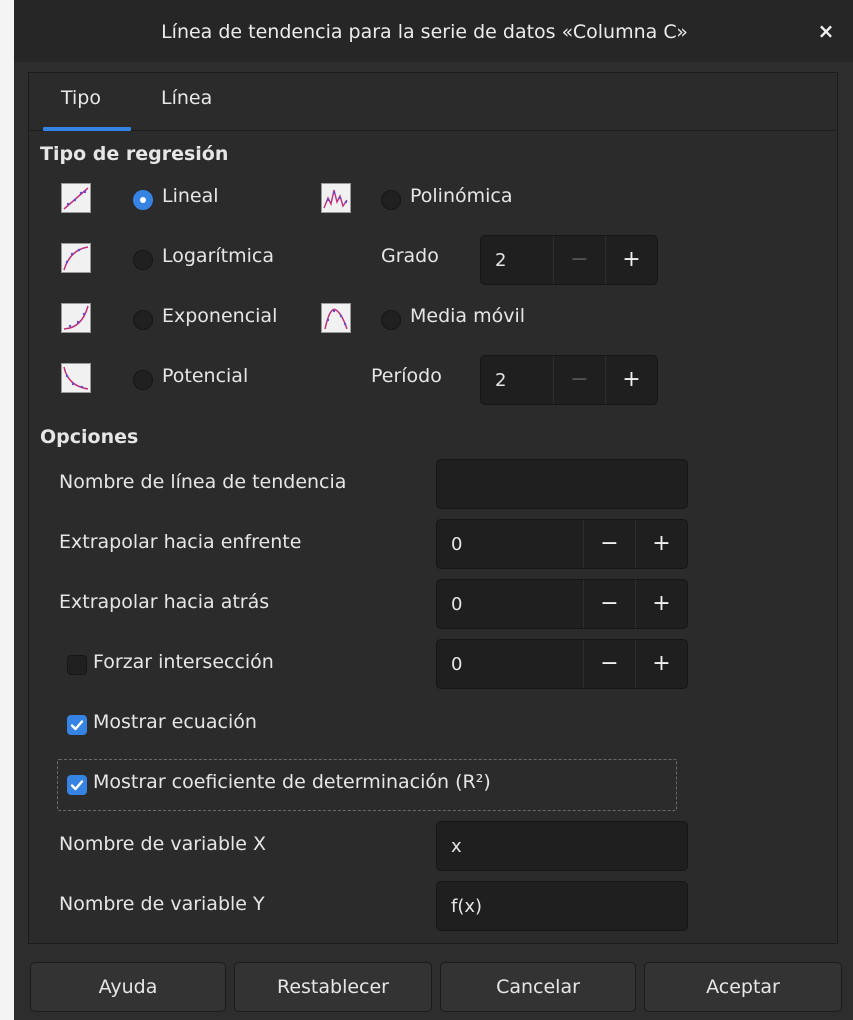  Describe the element at coordinates (461, 196) in the screenshot. I see `radio-polinomica-label: Polinómica` at that location.